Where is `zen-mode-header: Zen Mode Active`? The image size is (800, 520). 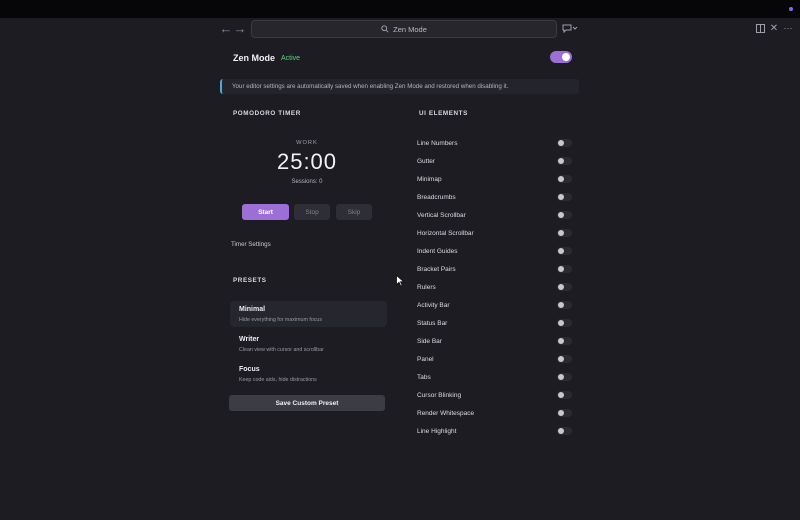 zen-mode-header: Zen Mode Active is located at coordinates (266, 58).